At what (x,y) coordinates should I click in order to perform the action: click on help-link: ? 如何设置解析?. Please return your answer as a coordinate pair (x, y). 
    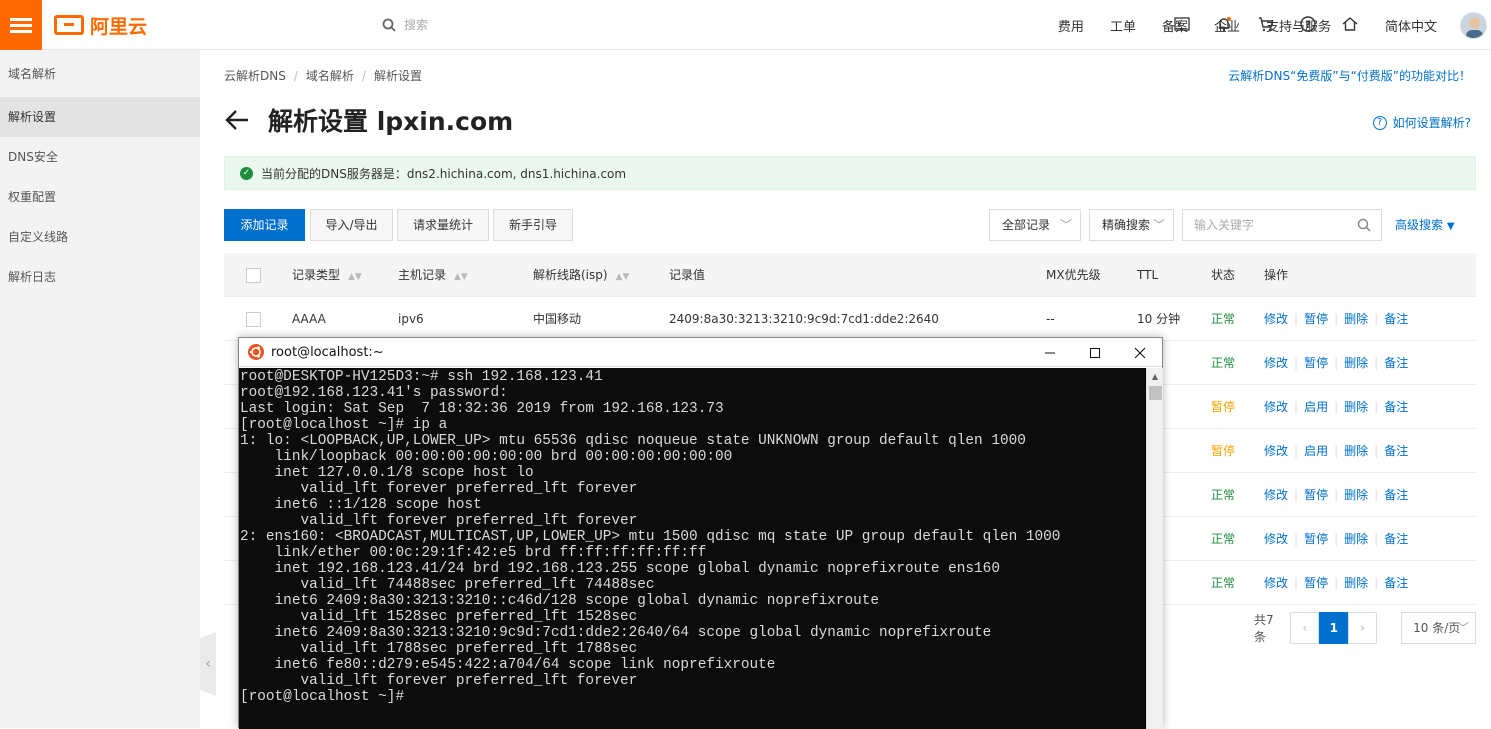
    Looking at the image, I should click on (1421, 122).